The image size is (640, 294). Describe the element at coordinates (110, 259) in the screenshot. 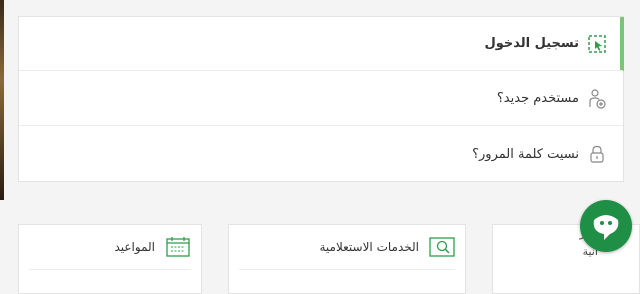

I see `appointments-card: المواعيد` at that location.